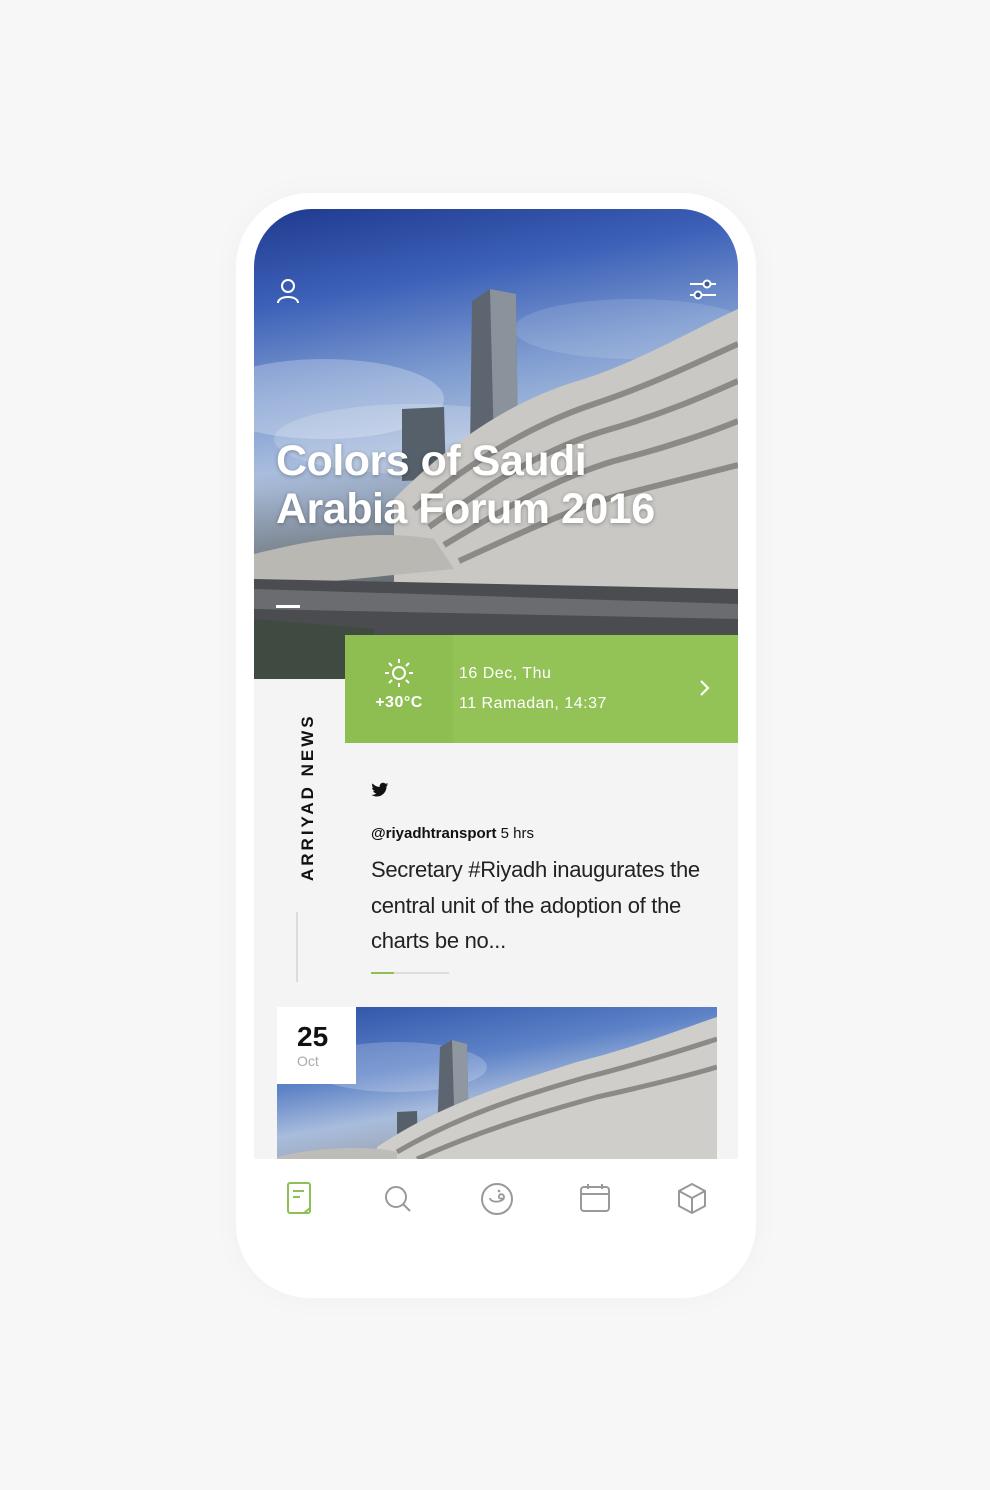  I want to click on tweet-time: 5 hrs, so click(517, 833).